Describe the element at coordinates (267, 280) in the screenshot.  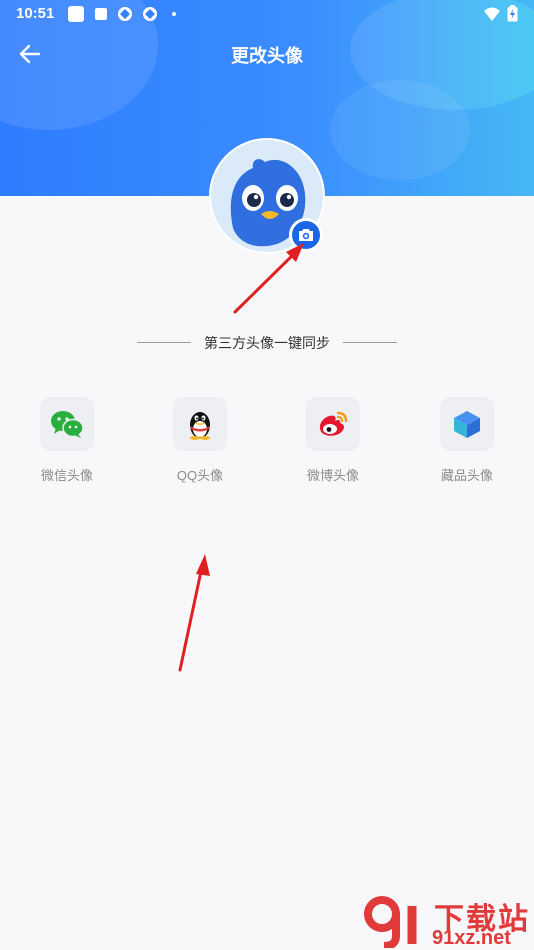
I see `arrow-to-camera` at that location.